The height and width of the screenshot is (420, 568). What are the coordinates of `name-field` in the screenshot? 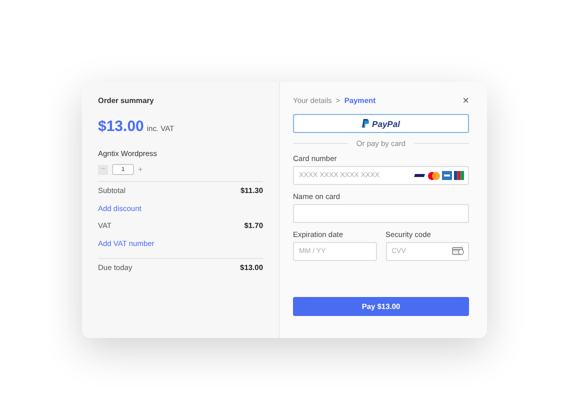 It's located at (381, 213).